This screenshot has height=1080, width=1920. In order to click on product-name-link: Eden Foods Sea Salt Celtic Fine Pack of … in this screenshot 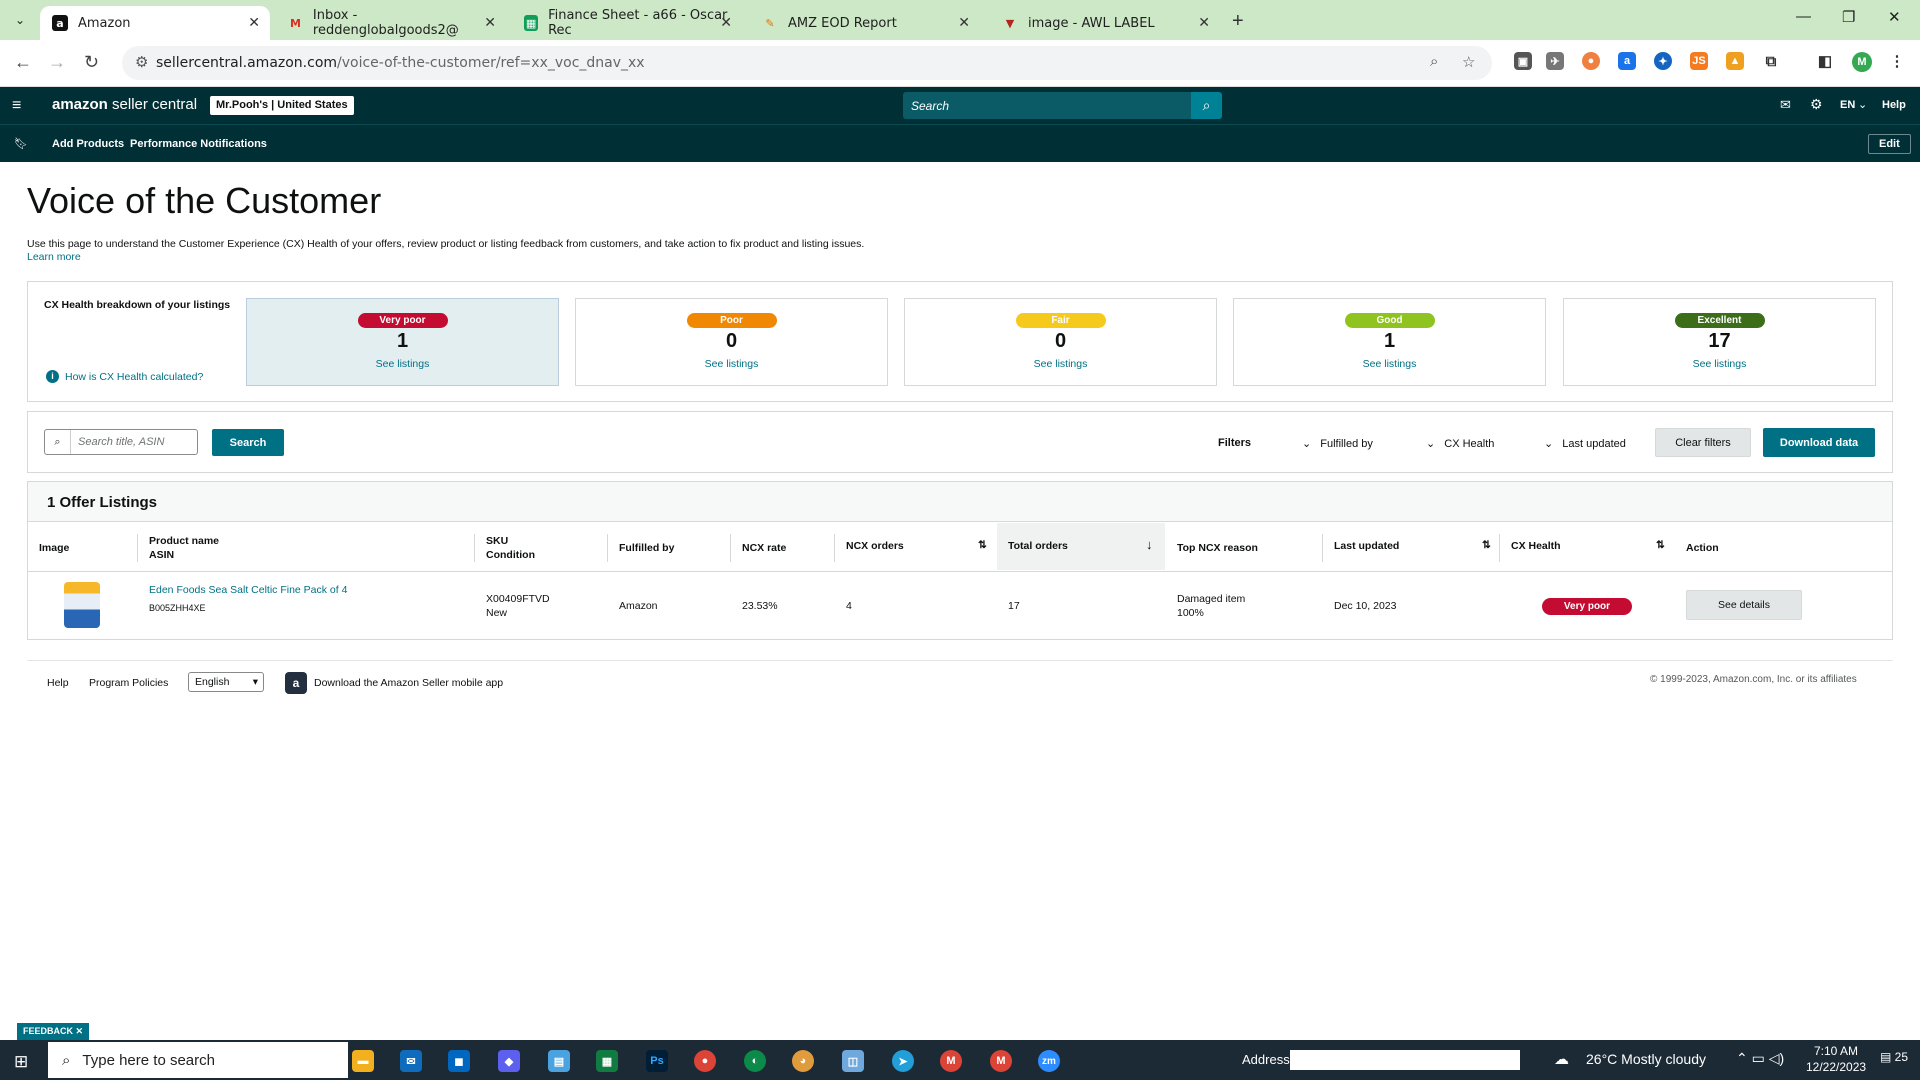, I will do `click(248, 590)`.